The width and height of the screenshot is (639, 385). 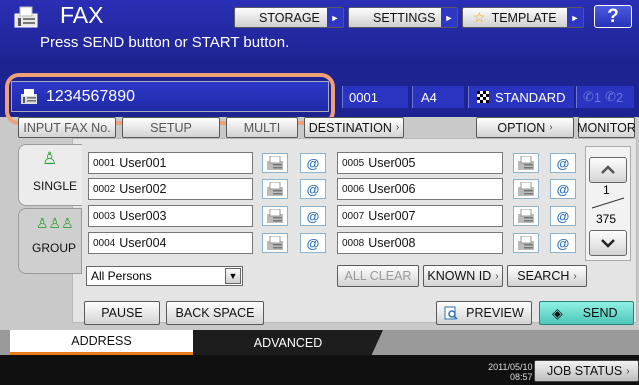 What do you see at coordinates (170, 243) in the screenshot?
I see `address-entry: 0004 User004` at bounding box center [170, 243].